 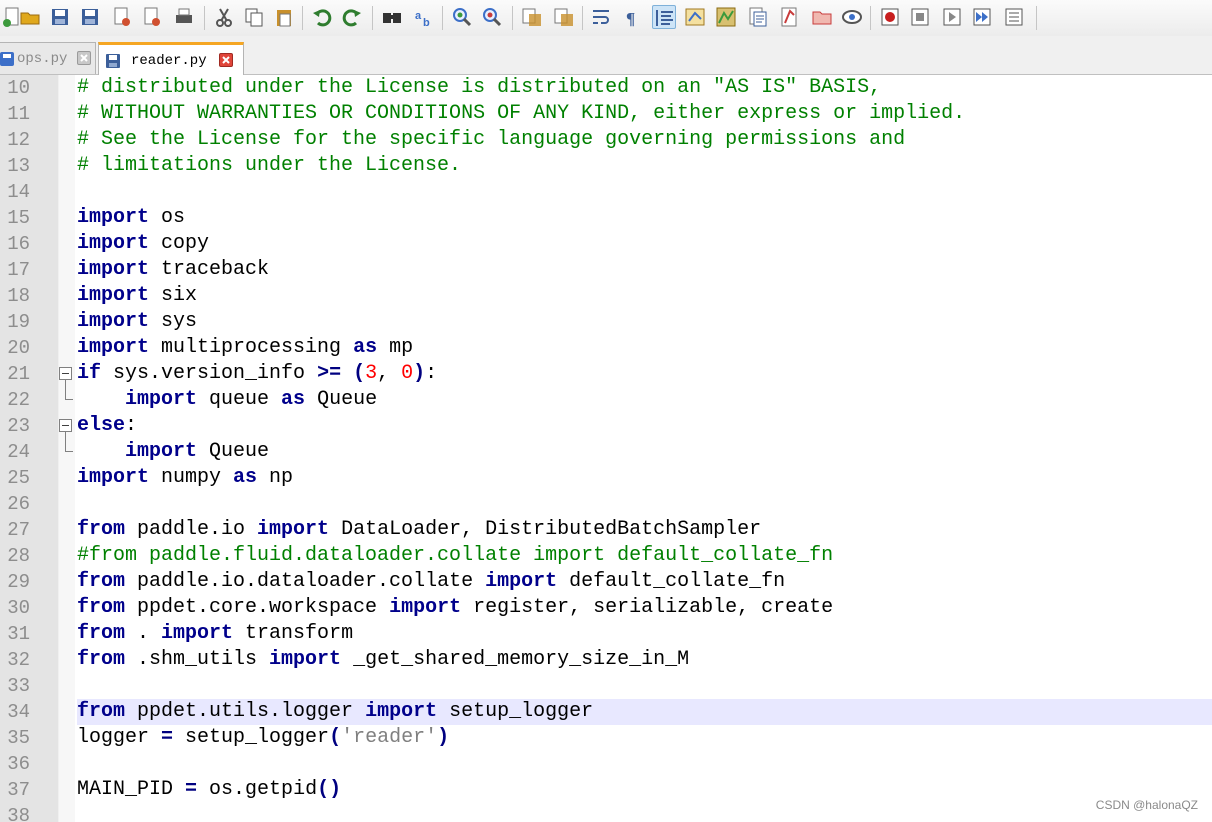 What do you see at coordinates (152, 17) in the screenshot?
I see `close-all-icon` at bounding box center [152, 17].